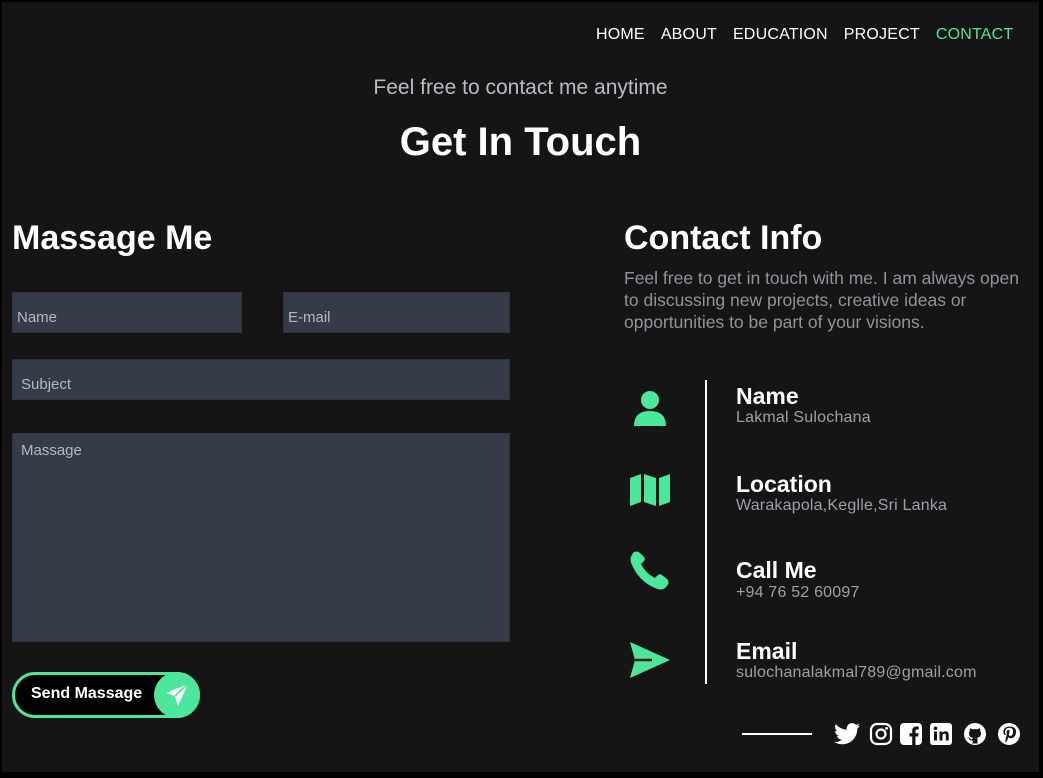 This screenshot has height=778, width=1043. I want to click on email-input, so click(396, 312).